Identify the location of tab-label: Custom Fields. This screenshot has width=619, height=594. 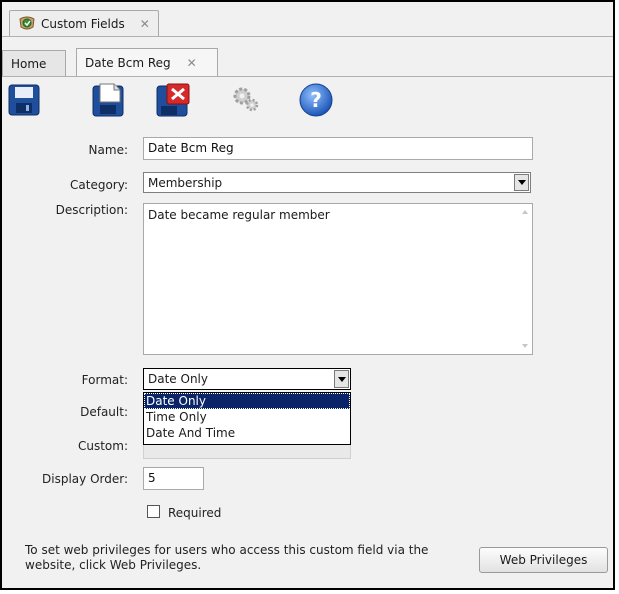
(83, 24).